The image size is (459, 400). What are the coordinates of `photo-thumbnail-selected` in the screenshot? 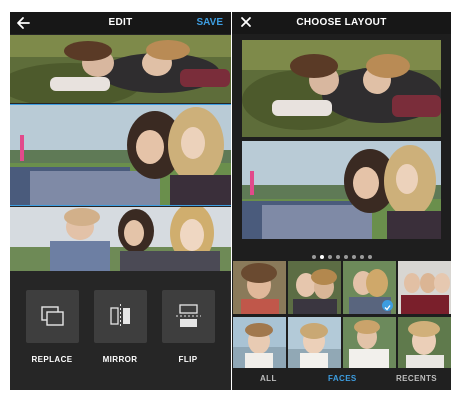 It's located at (369, 287).